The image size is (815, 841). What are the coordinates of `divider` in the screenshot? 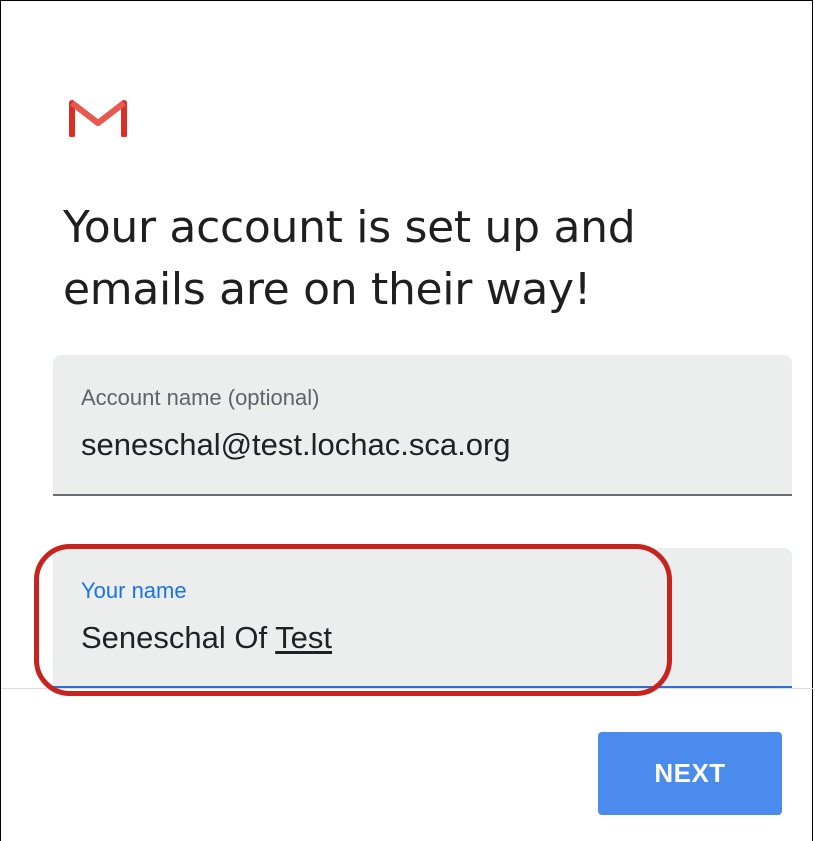 It's located at (407, 688).